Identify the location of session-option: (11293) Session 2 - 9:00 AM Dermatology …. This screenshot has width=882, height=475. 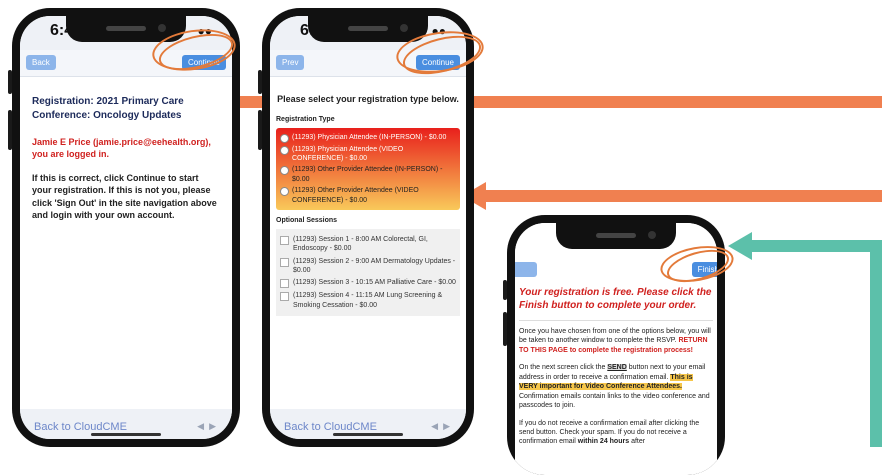
(368, 266).